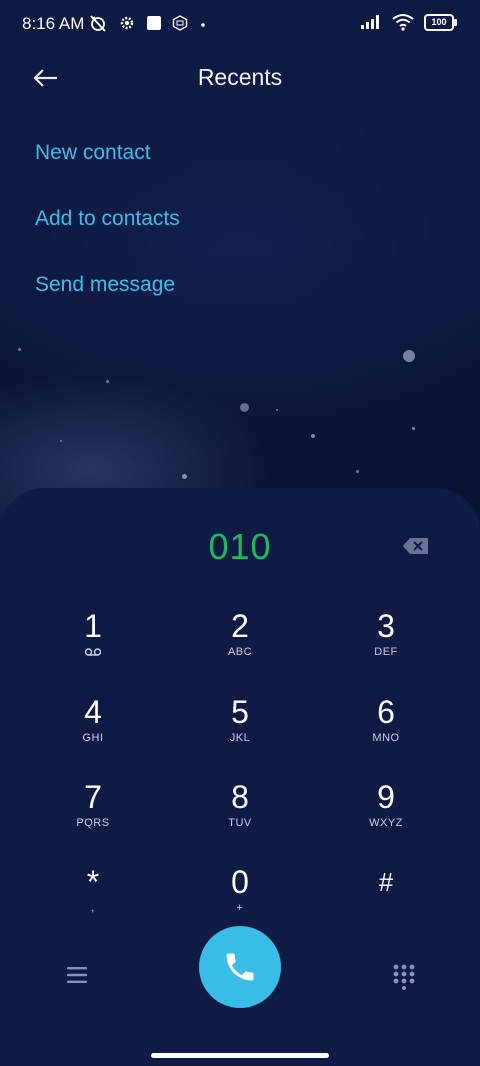 Image resolution: width=480 pixels, height=1066 pixels. Describe the element at coordinates (386, 882) in the screenshot. I see `key-digit: #` at that location.